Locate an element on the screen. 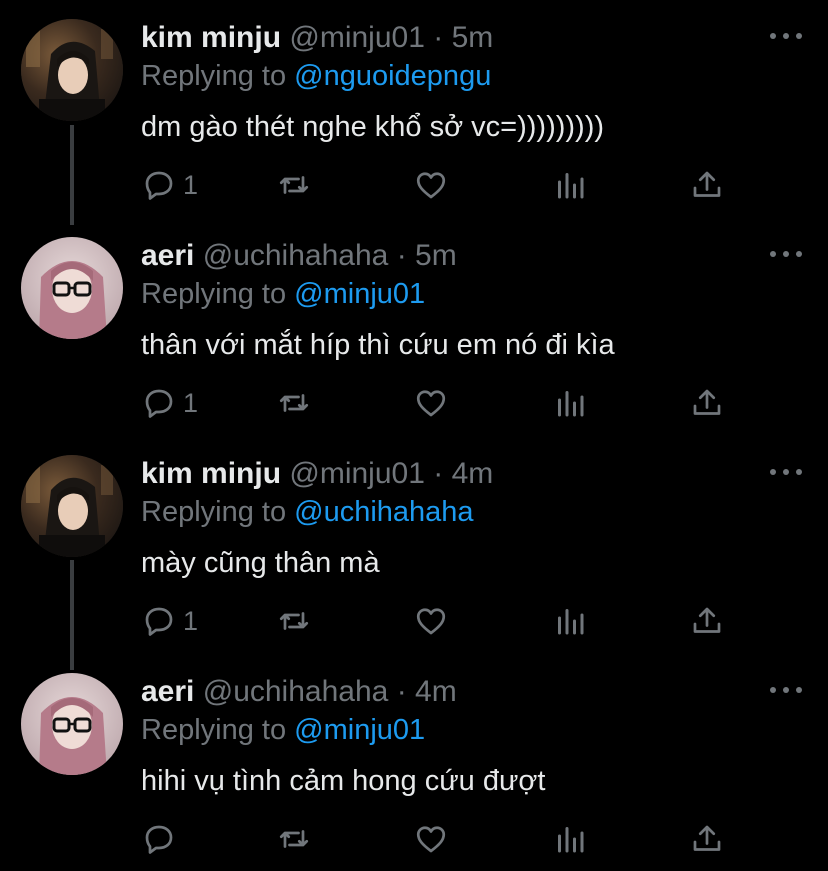 Image resolution: width=828 pixels, height=871 pixels. tweet-header: aeri @uchihahaha · 5m is located at coordinates (299, 256).